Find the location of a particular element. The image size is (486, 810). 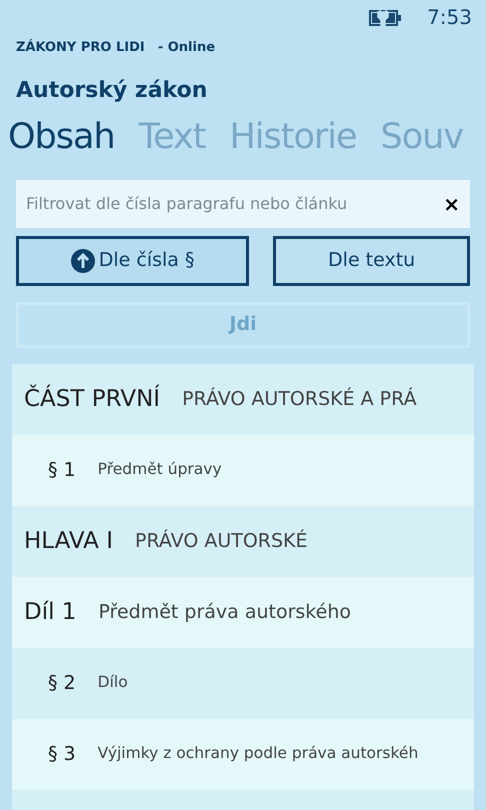

contents-row: § 2 Dílo is located at coordinates (243, 683).